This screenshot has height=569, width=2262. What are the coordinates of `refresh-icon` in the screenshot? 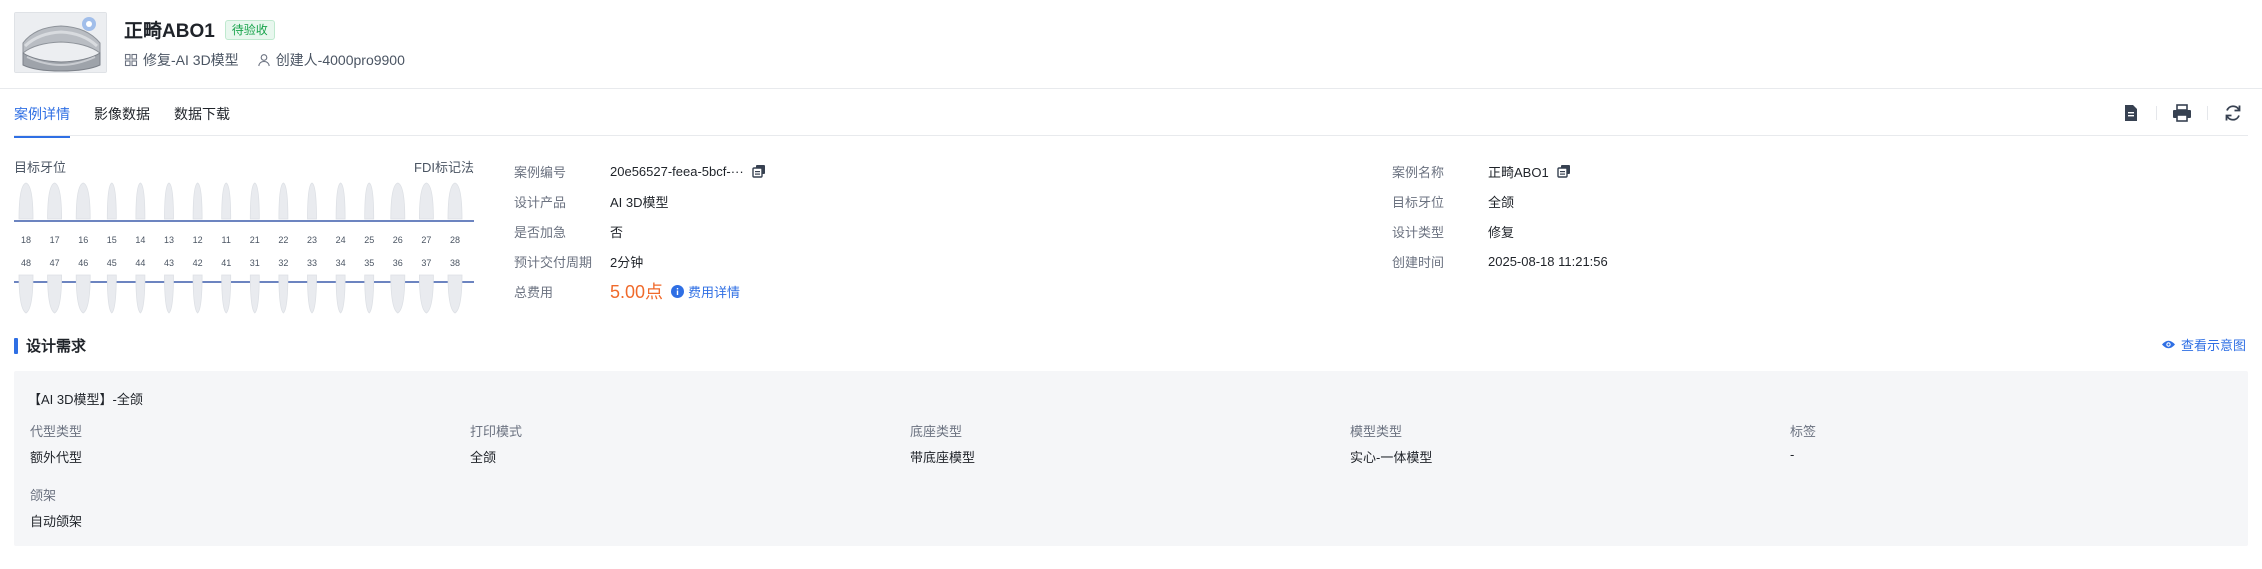 It's located at (2233, 113).